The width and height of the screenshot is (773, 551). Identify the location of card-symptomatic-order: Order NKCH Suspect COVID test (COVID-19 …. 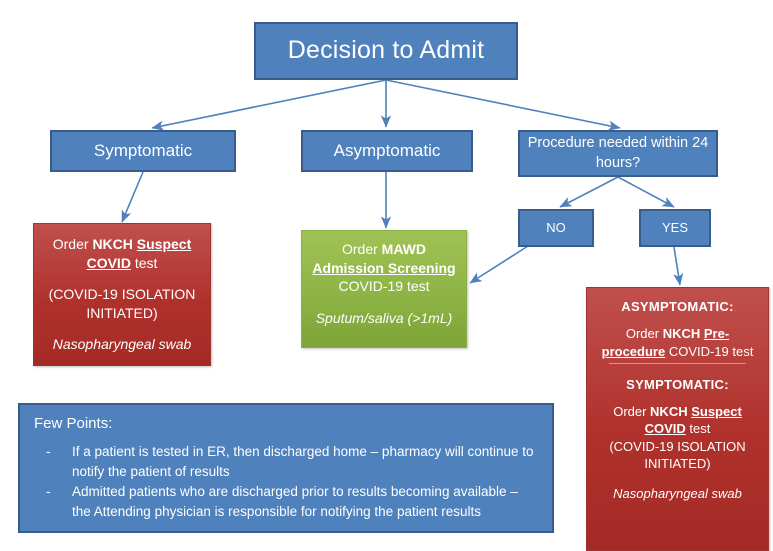
(122, 294).